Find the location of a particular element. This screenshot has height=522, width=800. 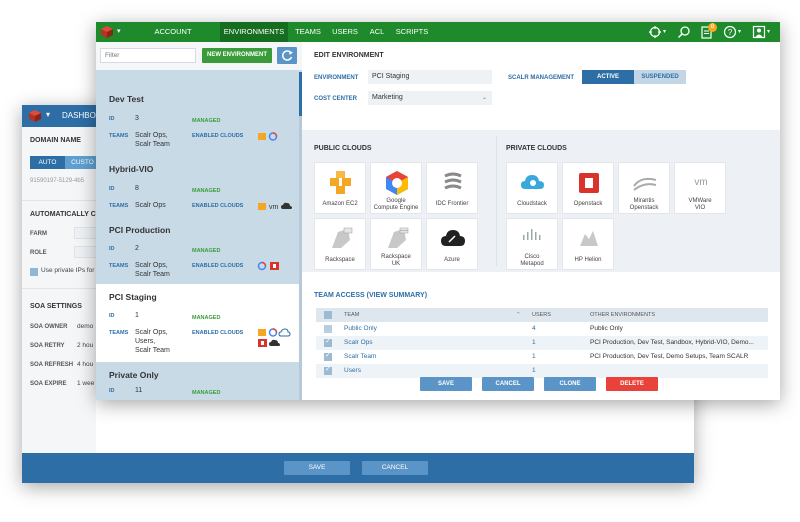

cloud-tile-label: Cloudstack is located at coordinates (532, 204).